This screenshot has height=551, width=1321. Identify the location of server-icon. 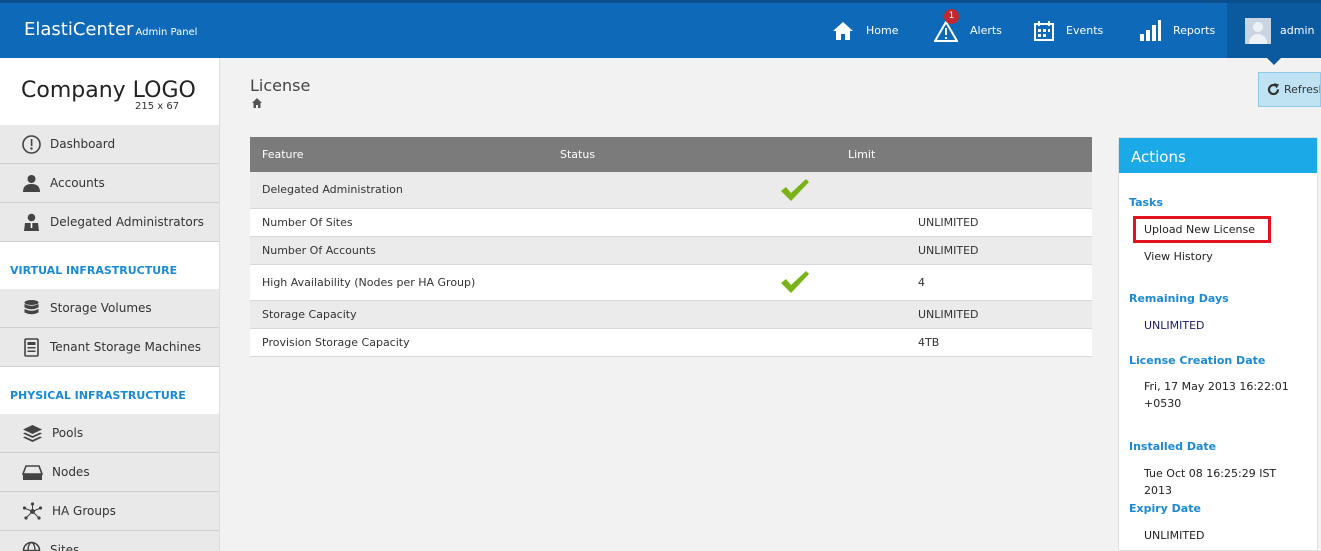
(32, 472).